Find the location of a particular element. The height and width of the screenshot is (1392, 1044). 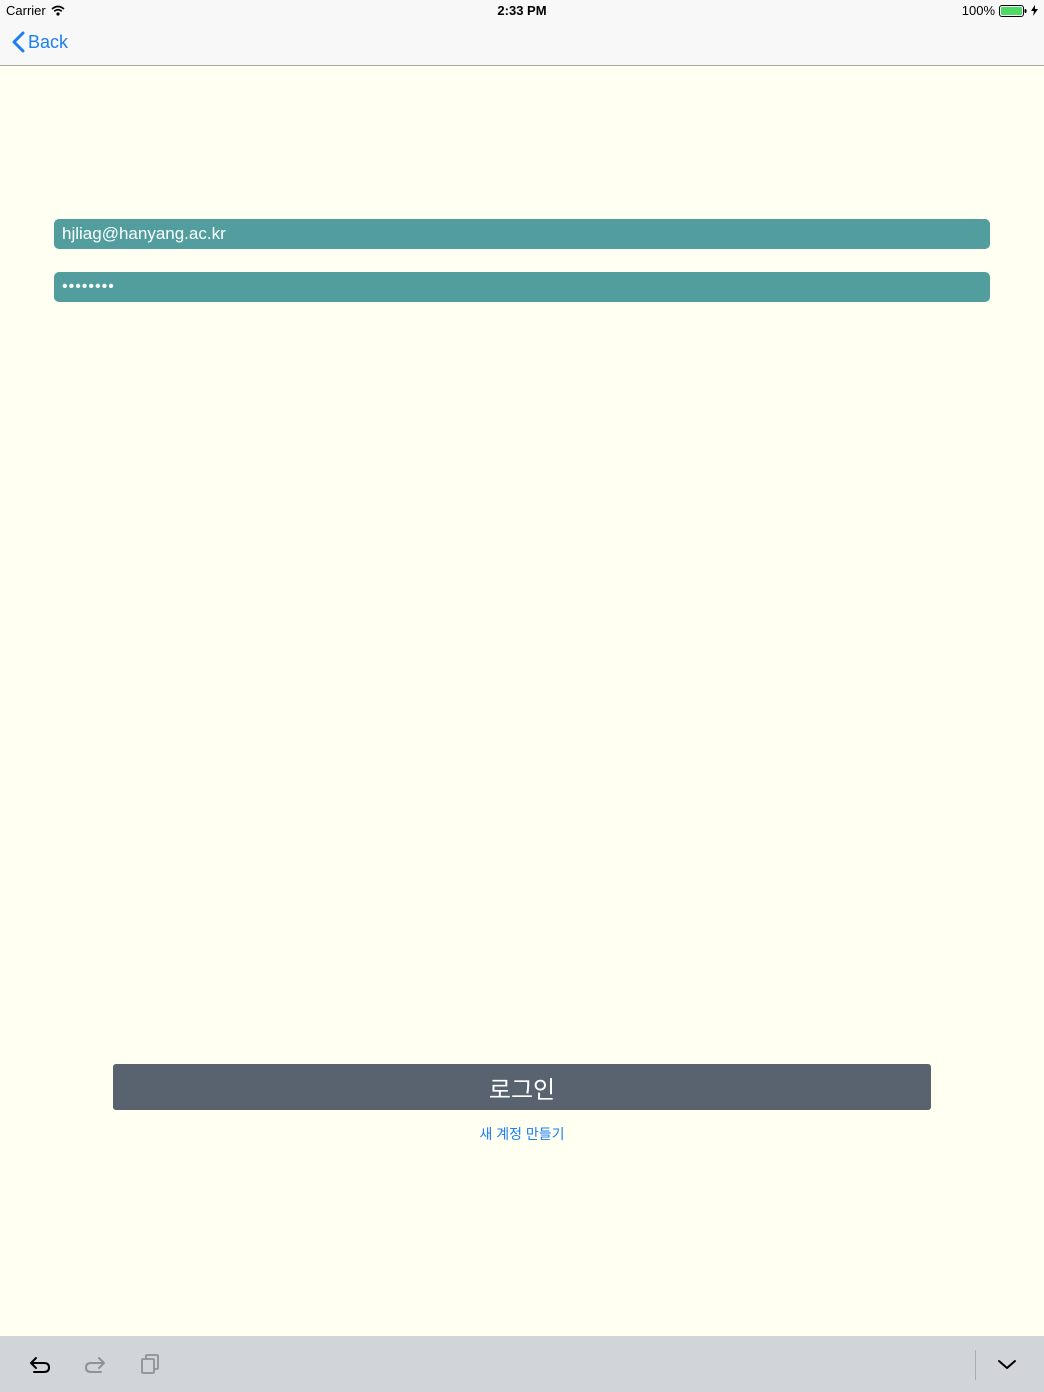

password-field: •••••••• is located at coordinates (522, 287).